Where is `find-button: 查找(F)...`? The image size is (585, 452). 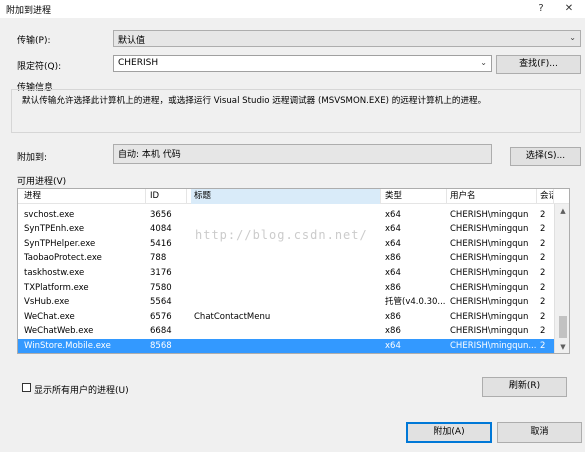
find-button: 查找(F)... is located at coordinates (538, 64).